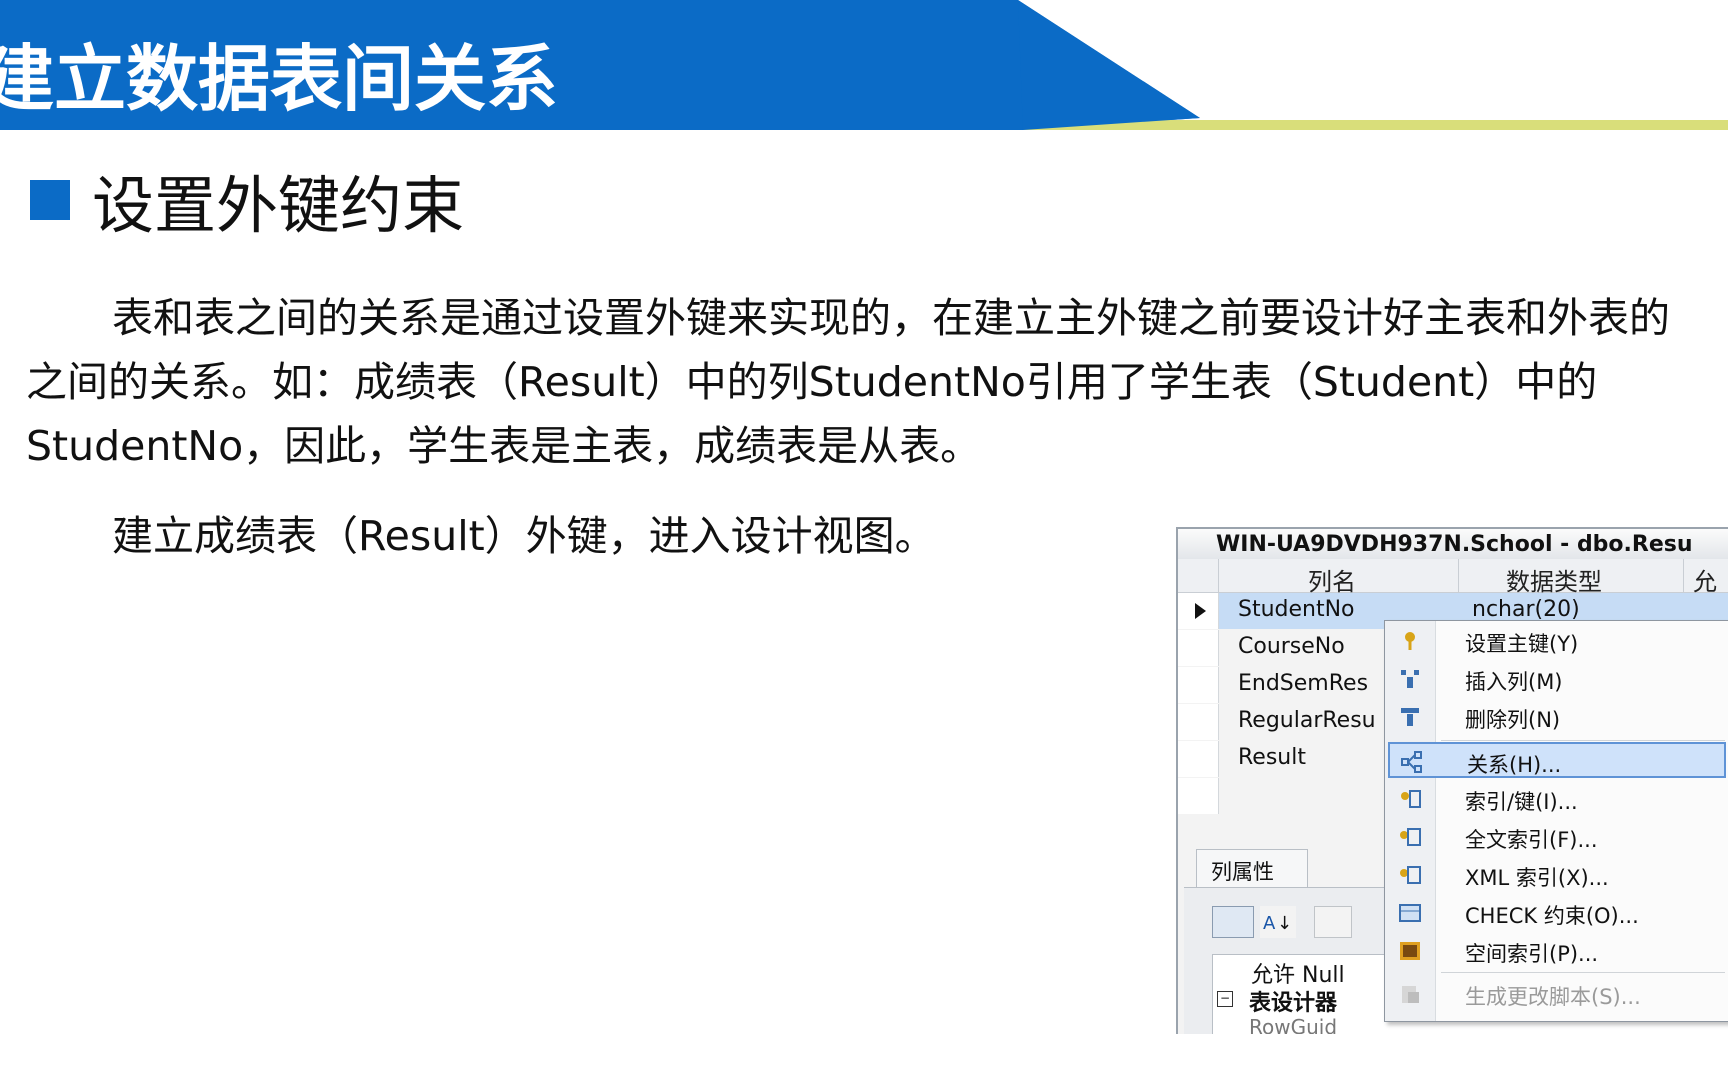  What do you see at coordinates (1410, 837) in the screenshot?
I see `fulltext-index-icon` at bounding box center [1410, 837].